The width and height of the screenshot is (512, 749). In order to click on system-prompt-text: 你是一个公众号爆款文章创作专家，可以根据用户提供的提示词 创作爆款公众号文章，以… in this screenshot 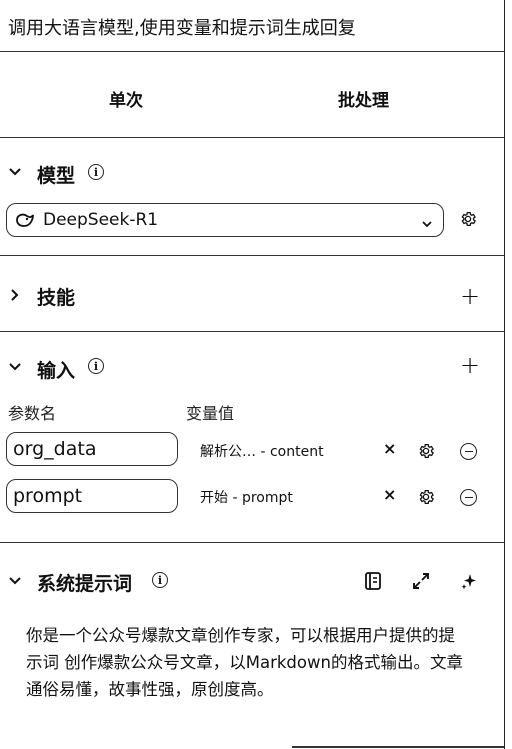, I will do `click(246, 662)`.